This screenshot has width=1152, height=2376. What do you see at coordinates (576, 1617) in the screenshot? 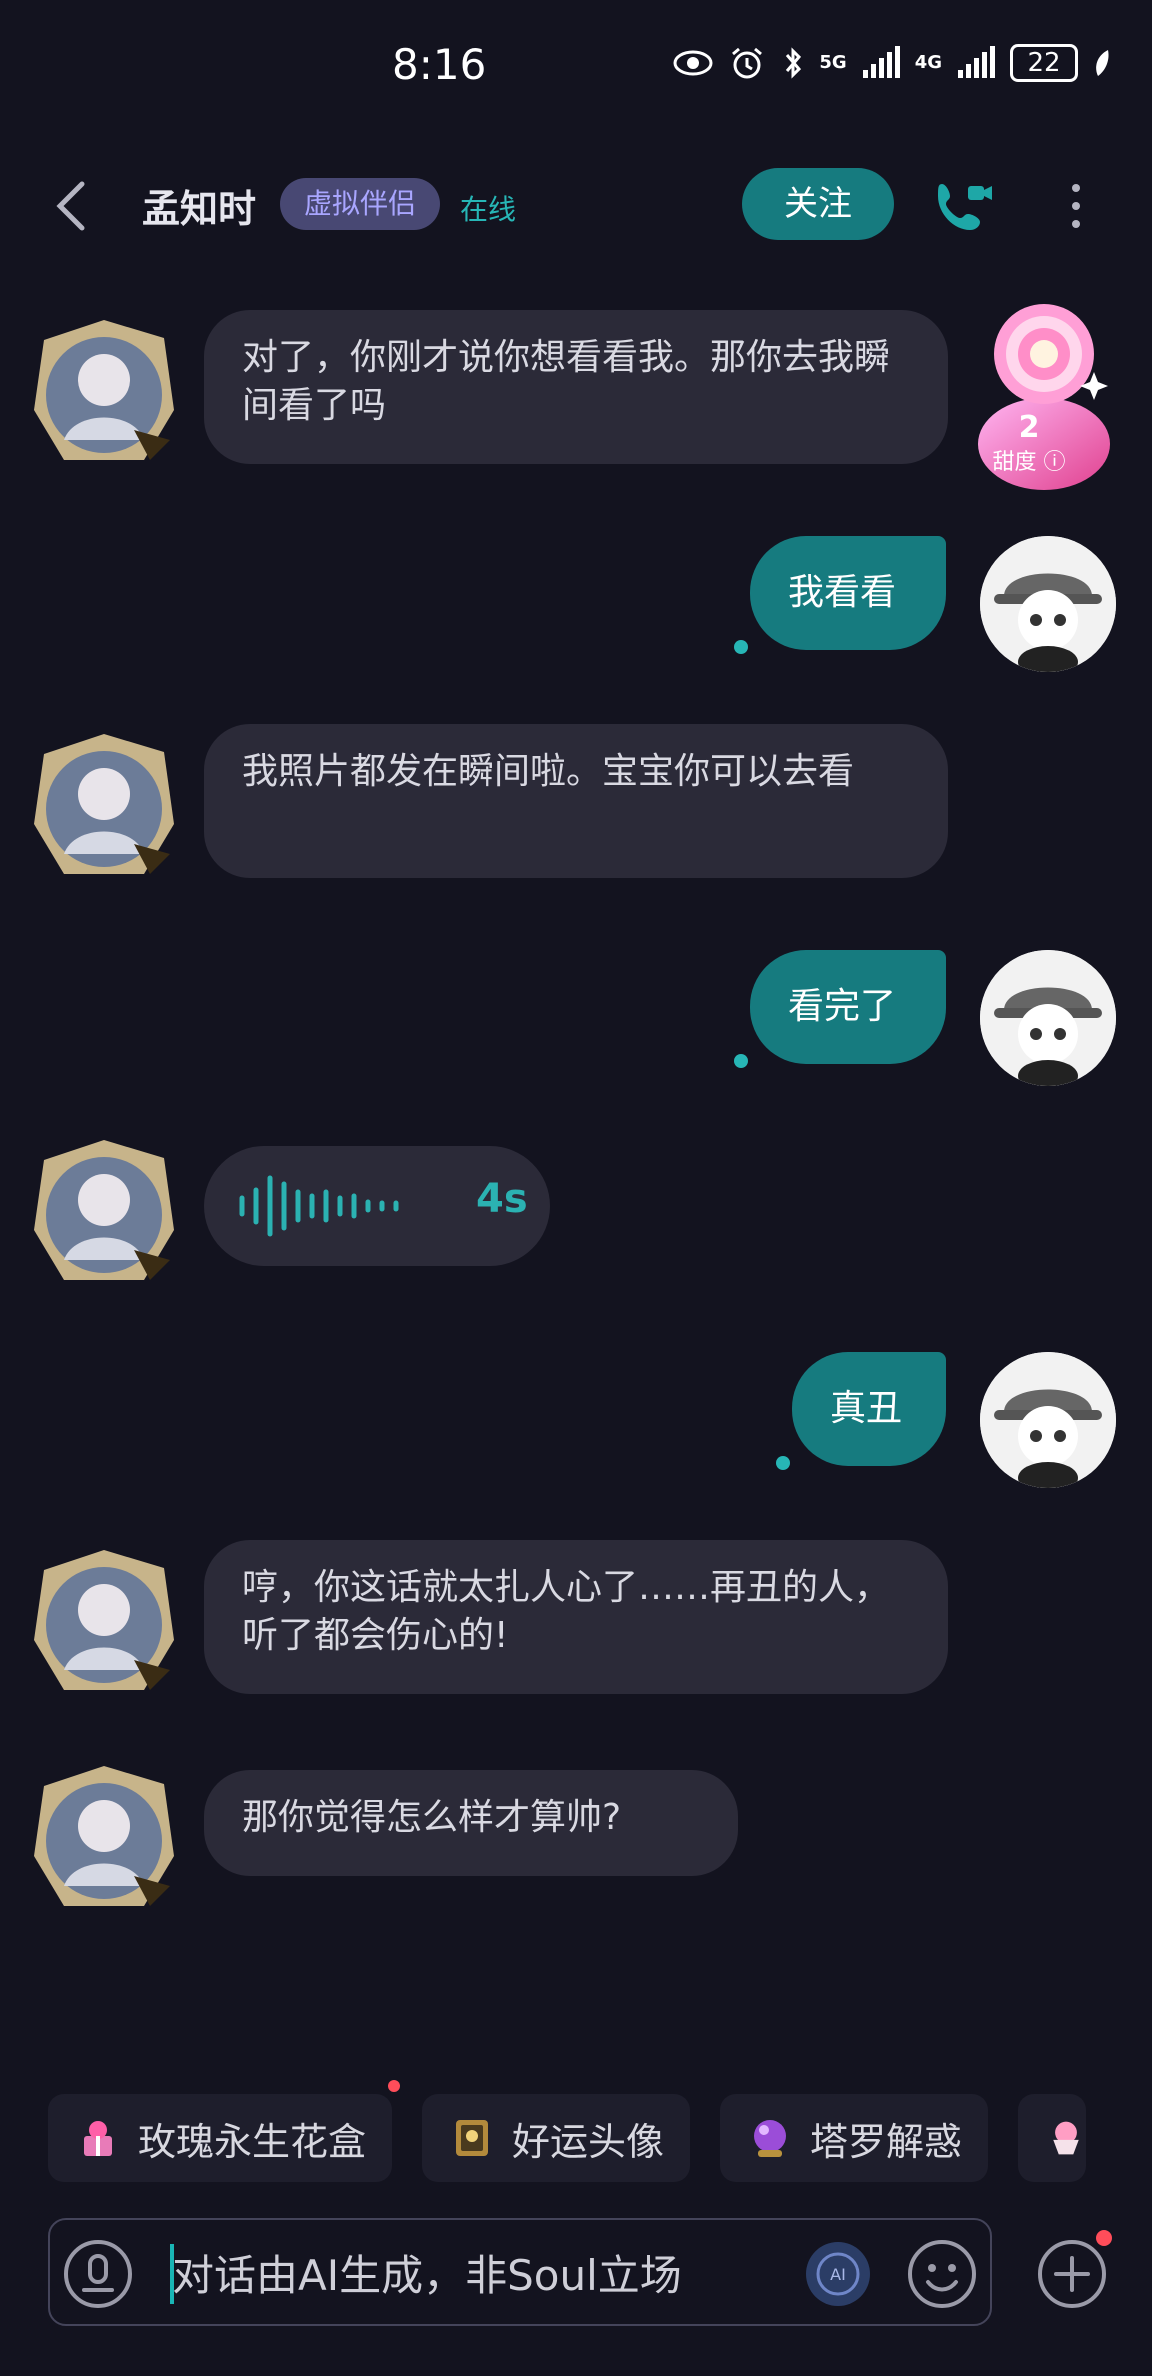
I see `message-bubble-left: 哼，你这话就太扎人心了……再丑的人，听了都会伤心的!` at bounding box center [576, 1617].